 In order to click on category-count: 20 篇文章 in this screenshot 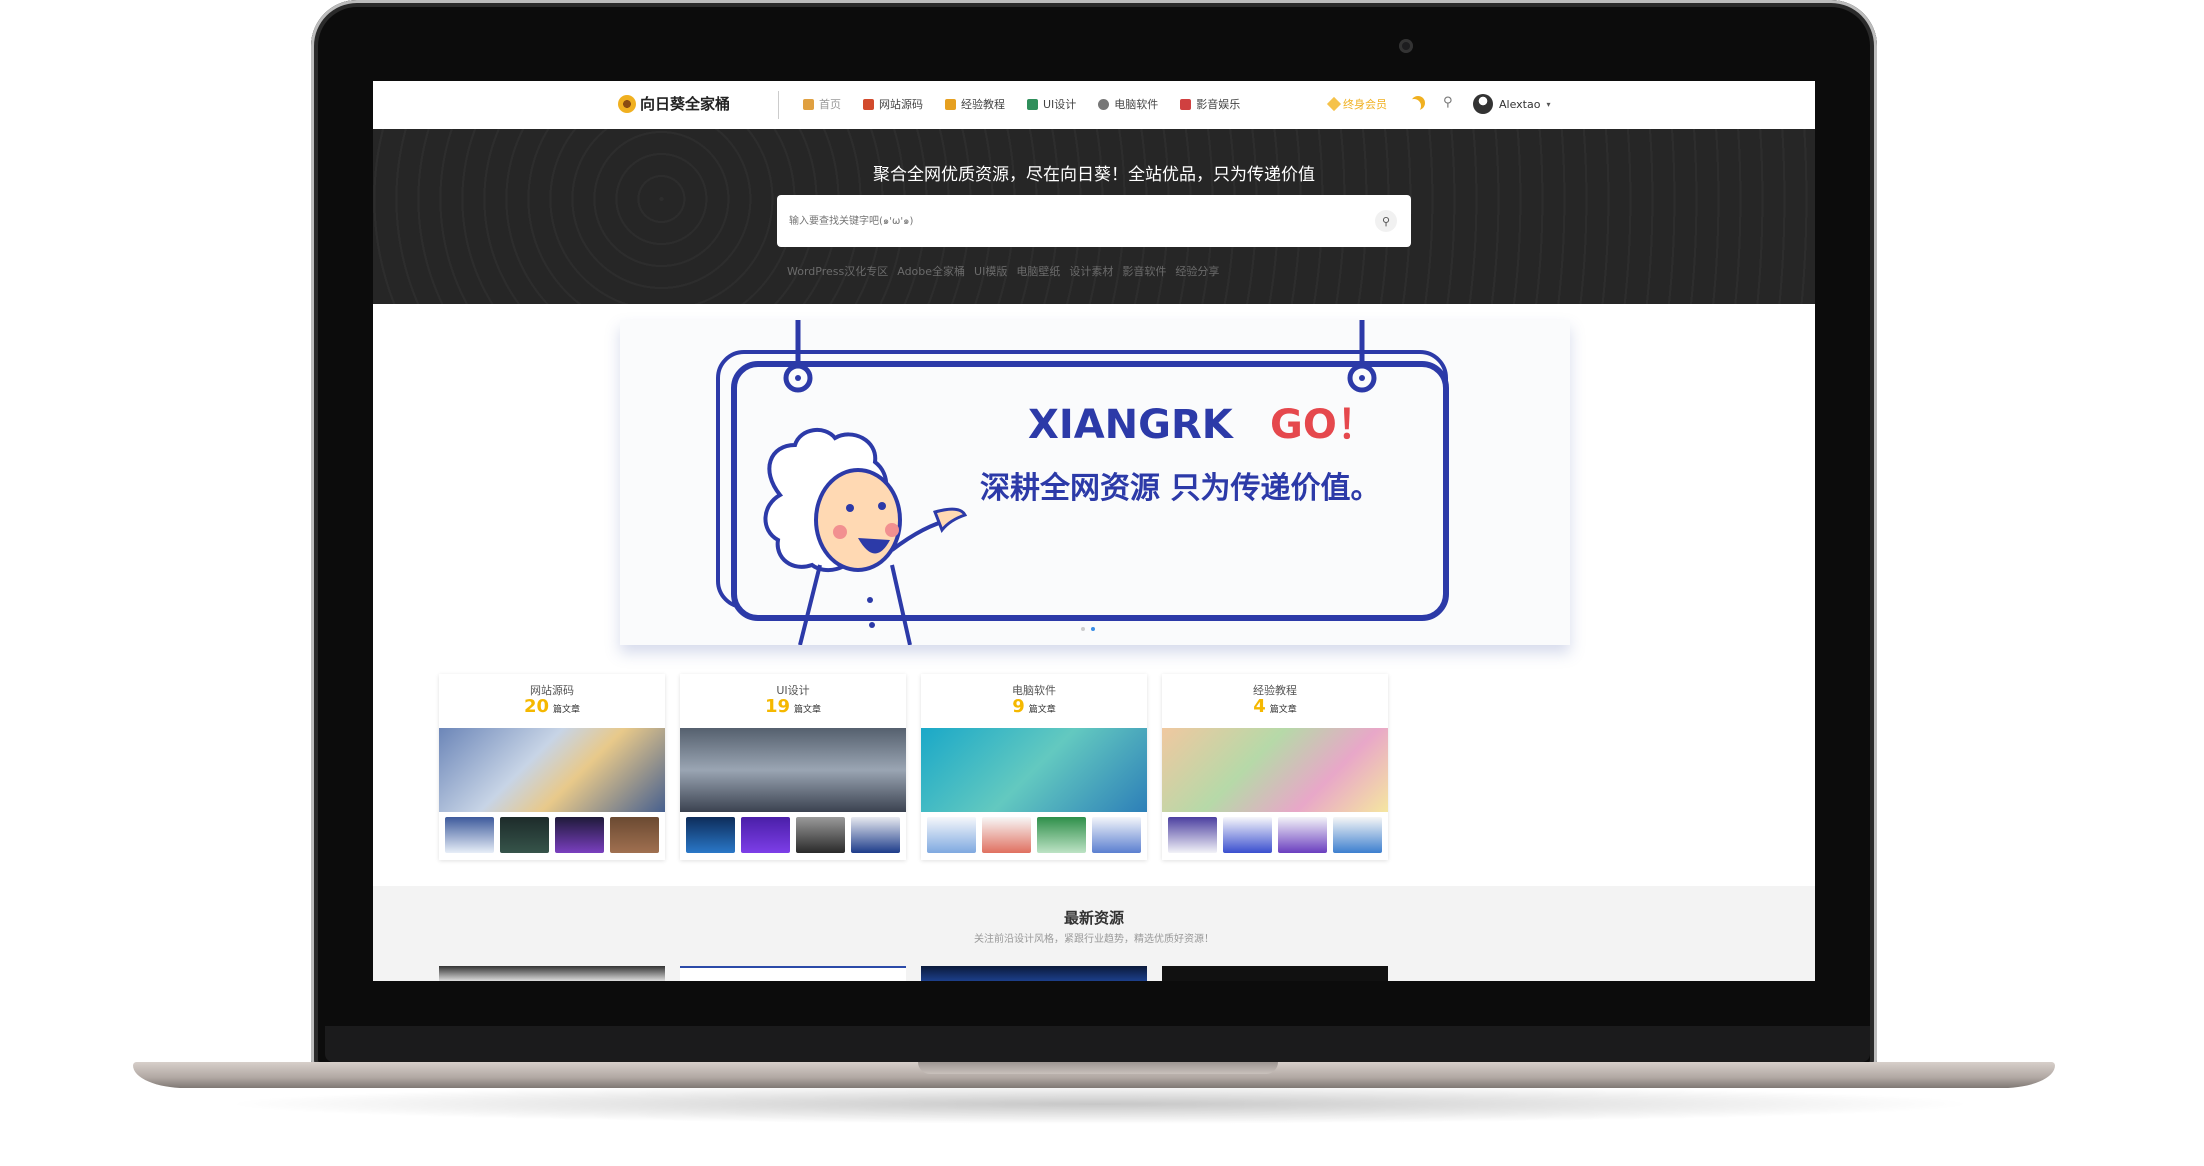, I will do `click(552, 706)`.